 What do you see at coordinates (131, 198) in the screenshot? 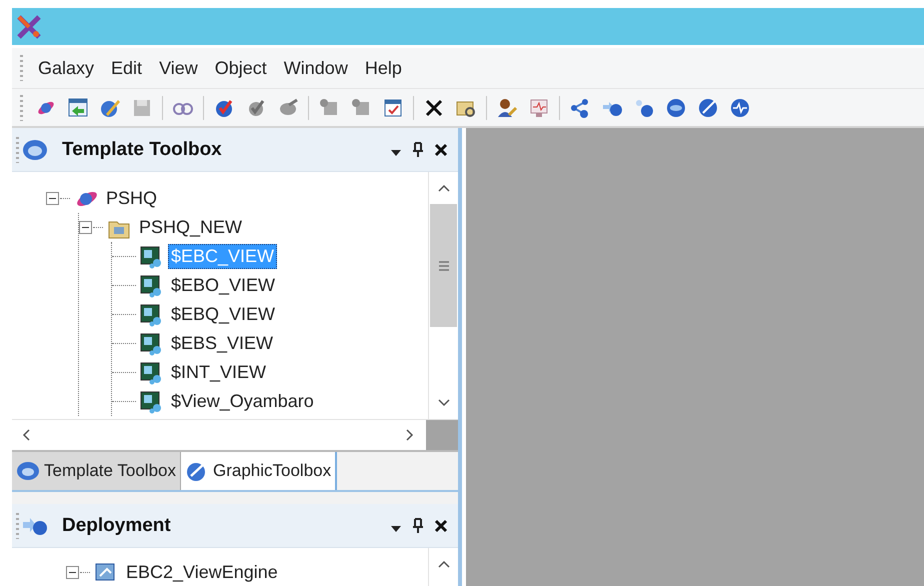
I see `tree-item: PSHQ` at bounding box center [131, 198].